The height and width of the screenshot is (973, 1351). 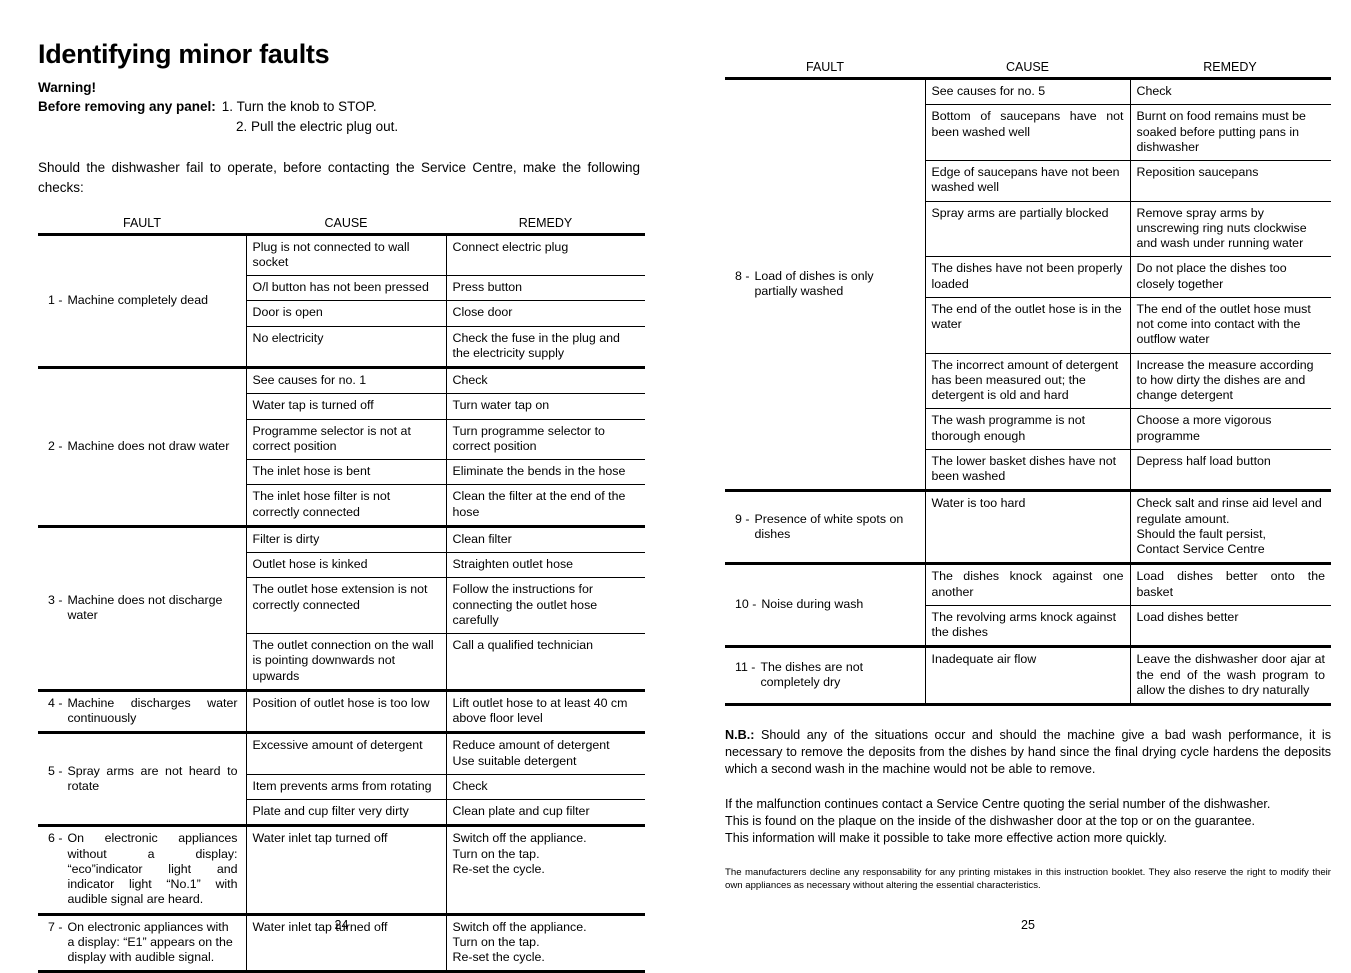 I want to click on cause-cell: Inadequate air flow, so click(x=1027, y=676).